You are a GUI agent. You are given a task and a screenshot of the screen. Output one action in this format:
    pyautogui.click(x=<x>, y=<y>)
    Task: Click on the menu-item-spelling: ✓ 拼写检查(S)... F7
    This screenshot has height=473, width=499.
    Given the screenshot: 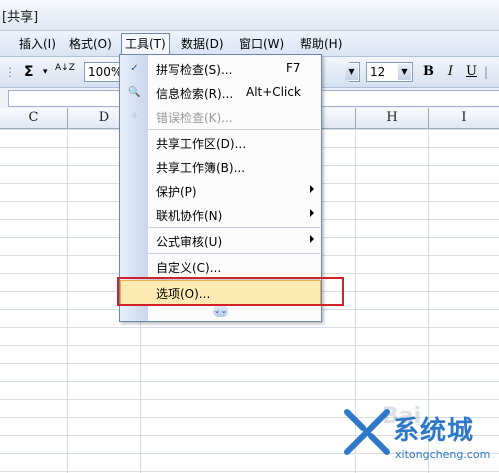 What is the action you would take?
    pyautogui.click(x=220, y=69)
    